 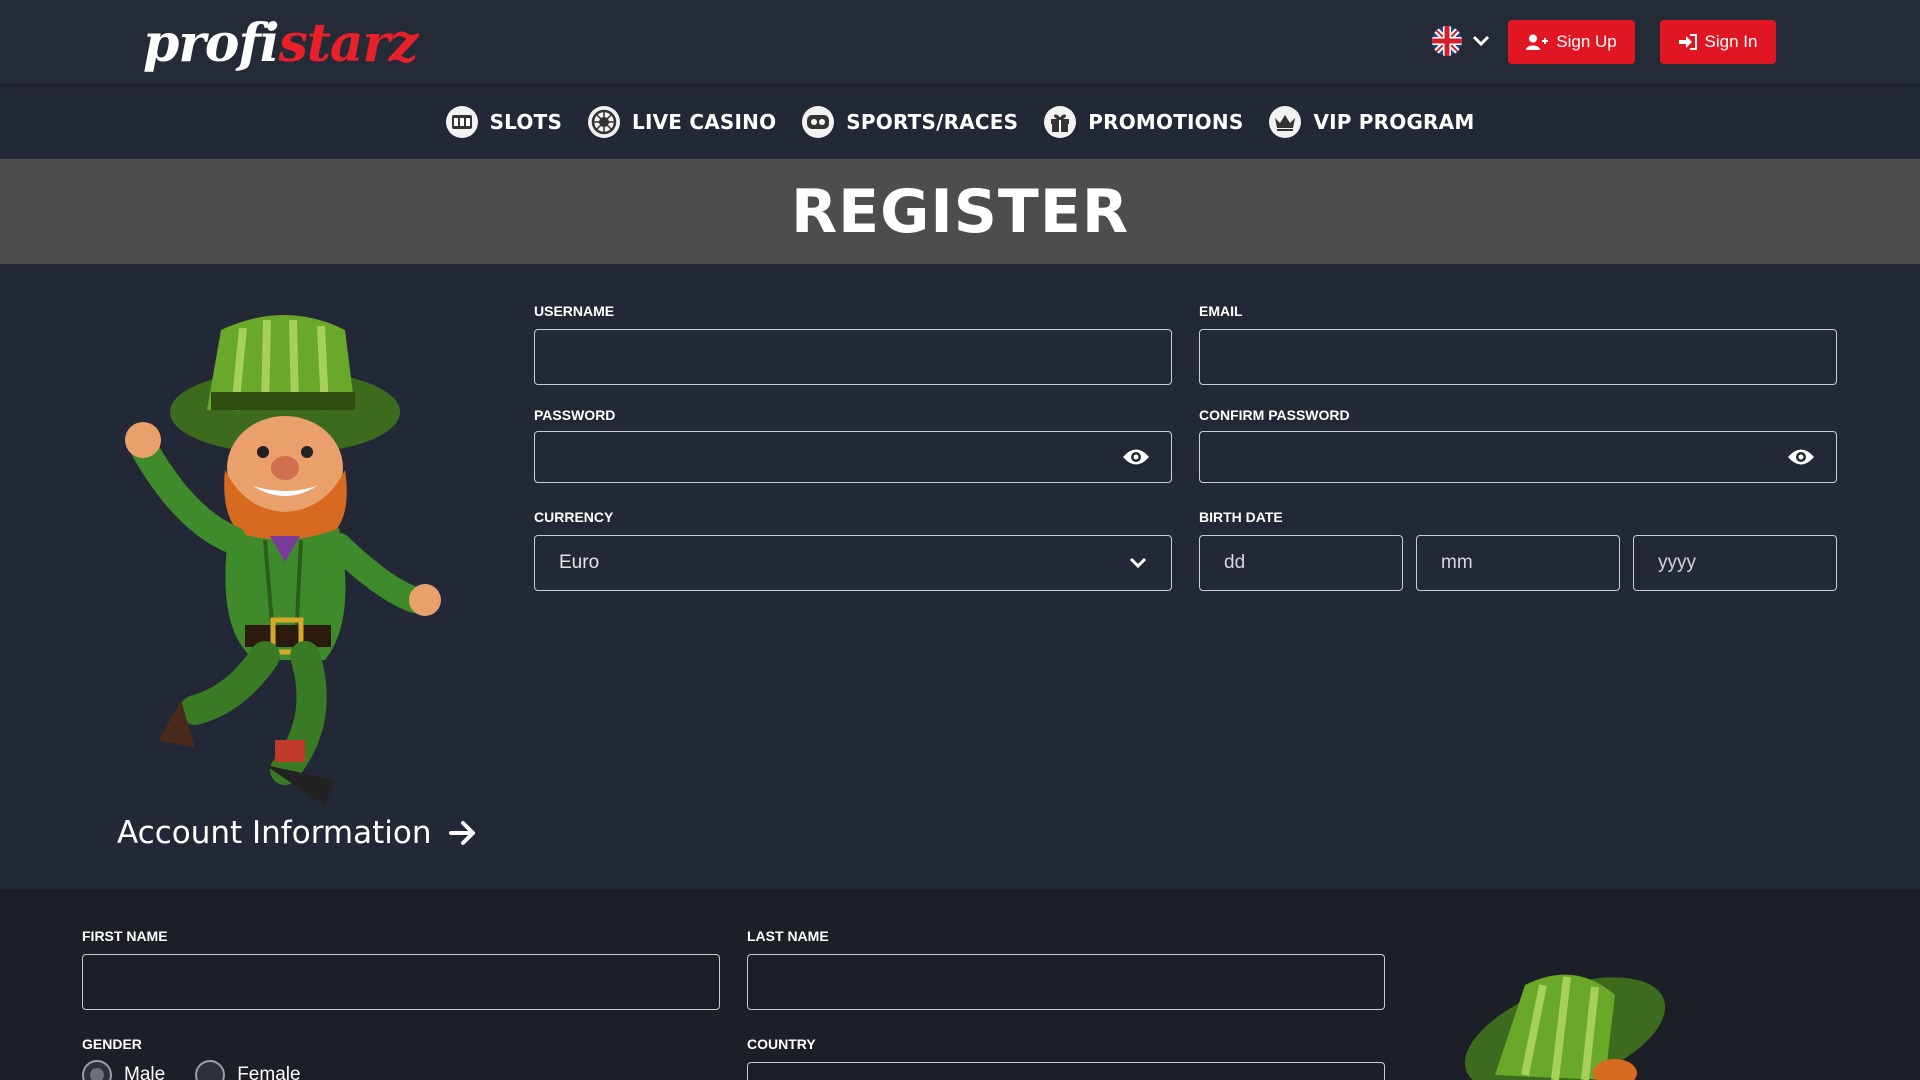 I want to click on gift-icon, so click(x=1060, y=121).